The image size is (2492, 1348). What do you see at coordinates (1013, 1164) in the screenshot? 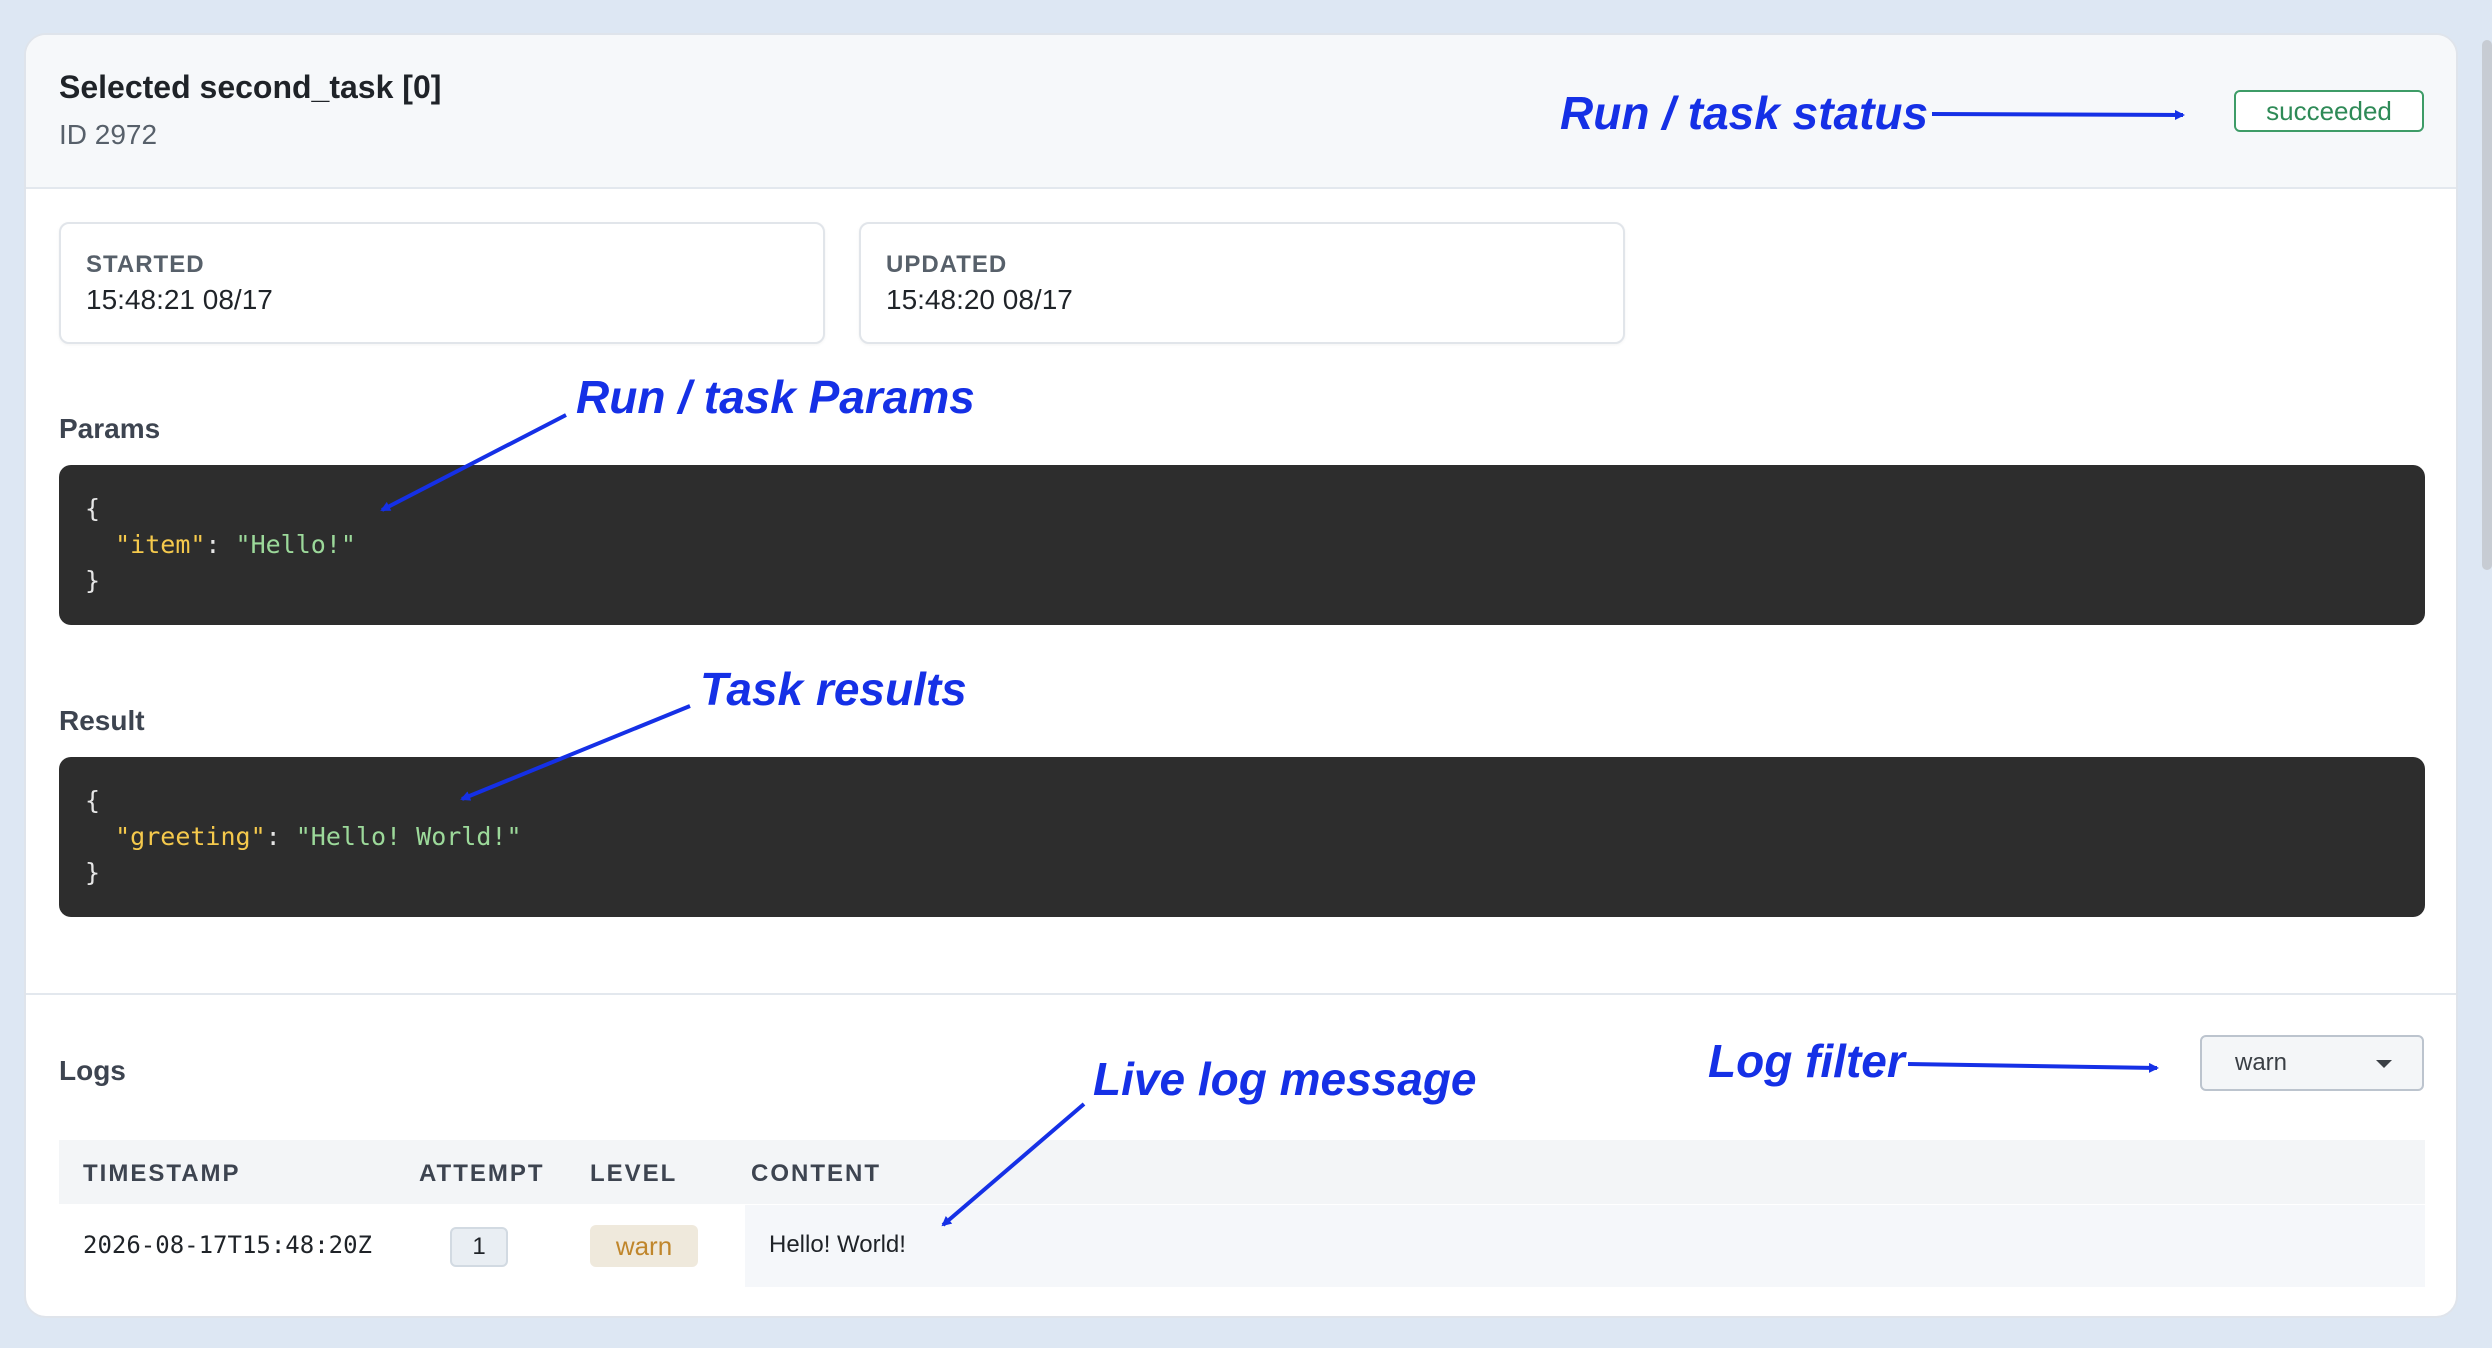
I see `arrow-live-log` at bounding box center [1013, 1164].